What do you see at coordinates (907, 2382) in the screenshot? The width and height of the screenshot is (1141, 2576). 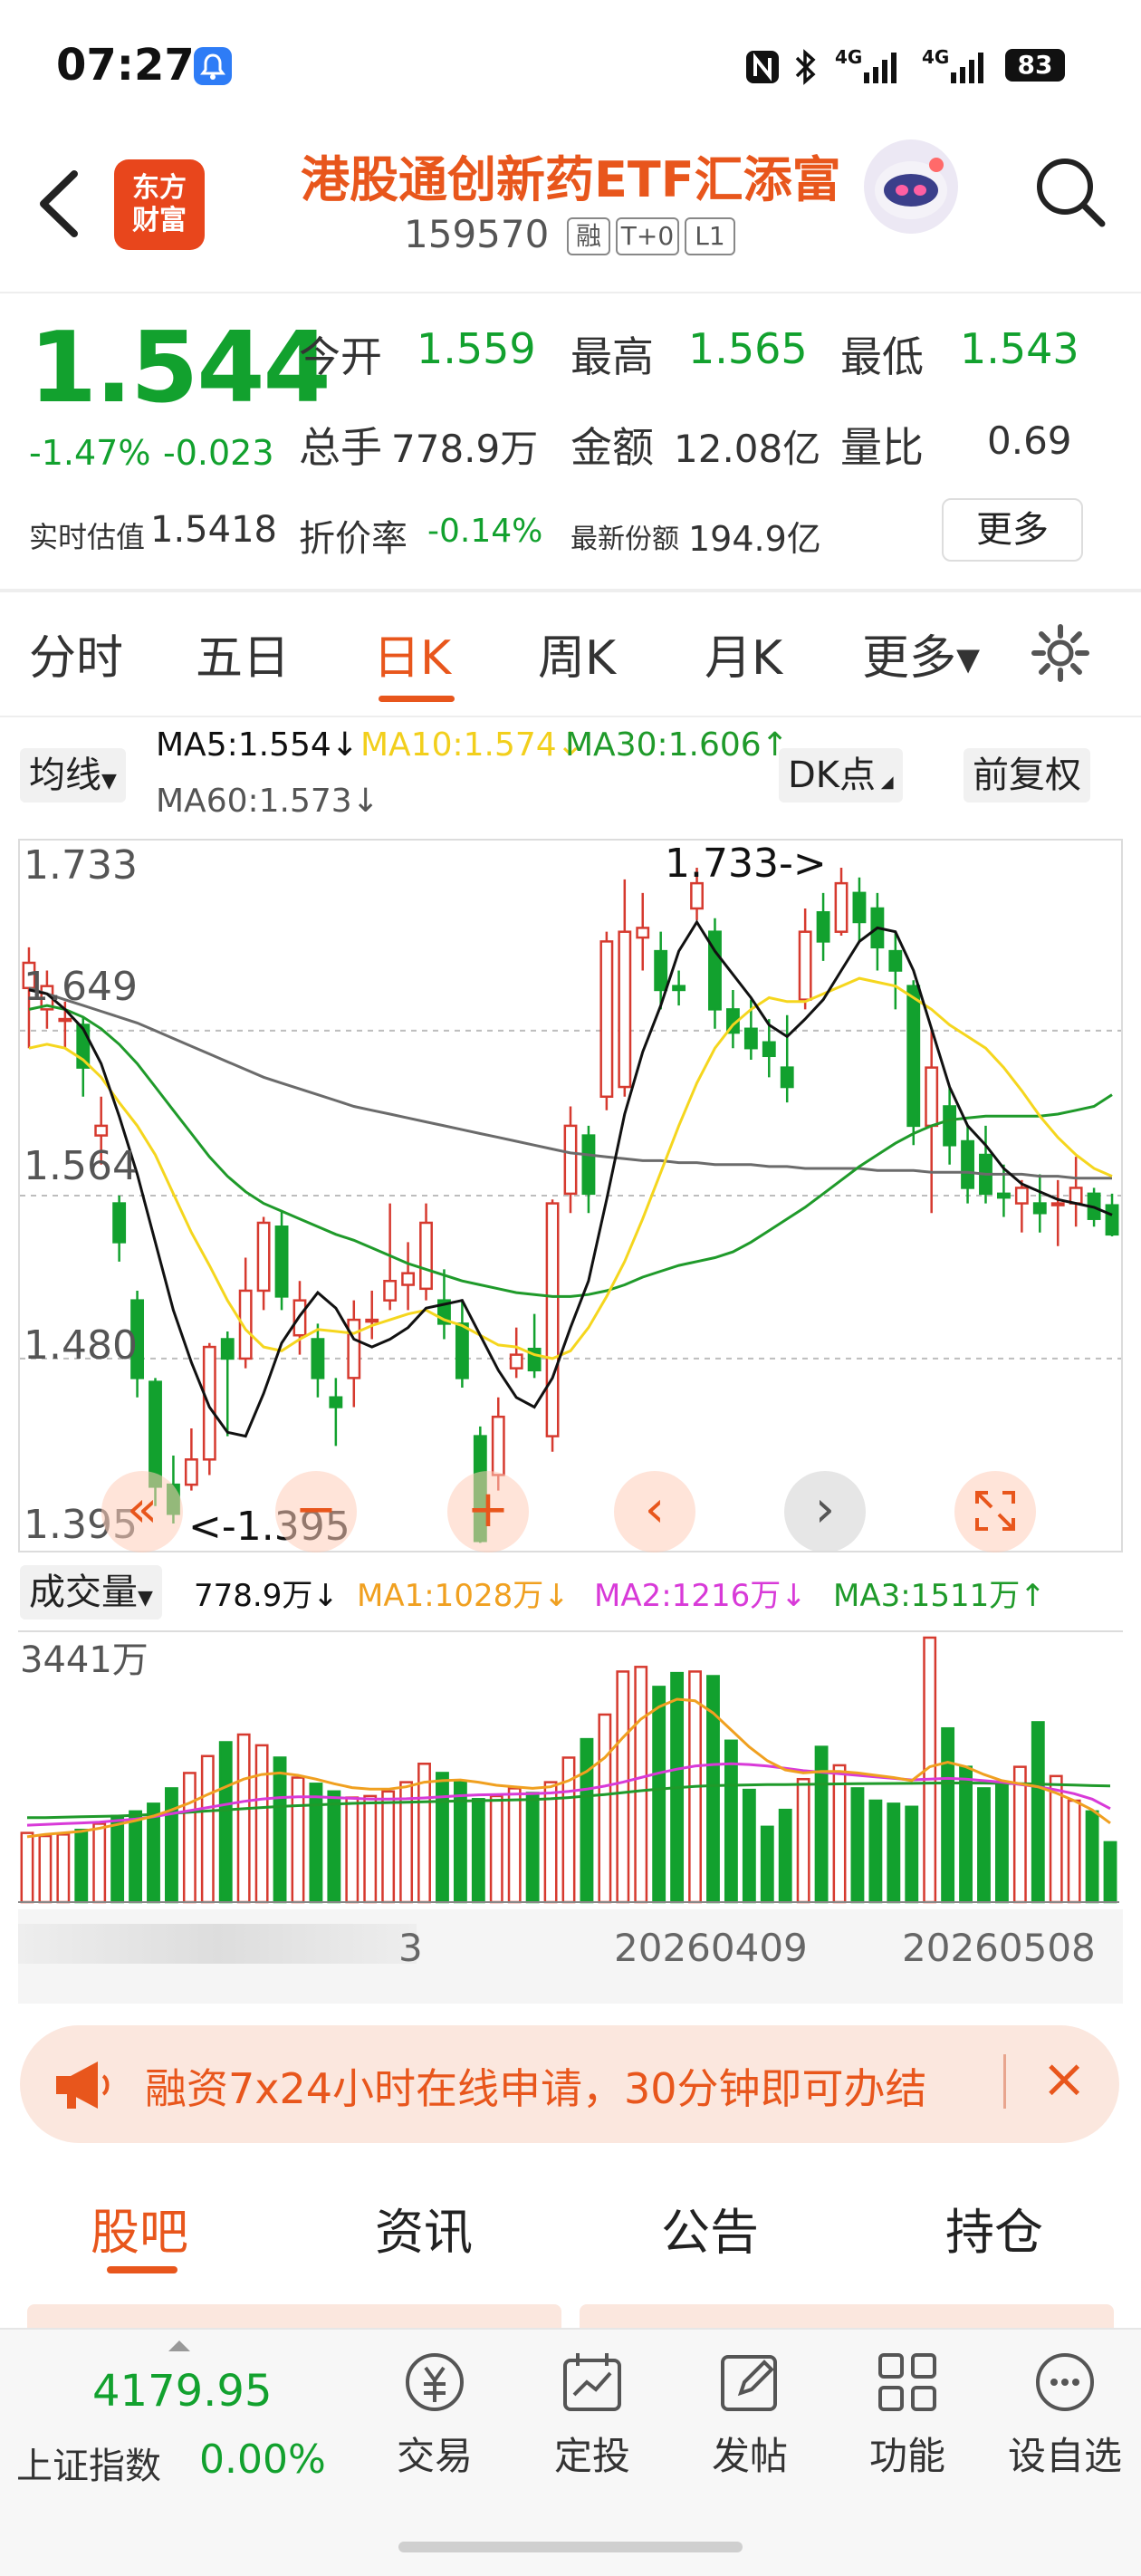 I see `function-icon` at bounding box center [907, 2382].